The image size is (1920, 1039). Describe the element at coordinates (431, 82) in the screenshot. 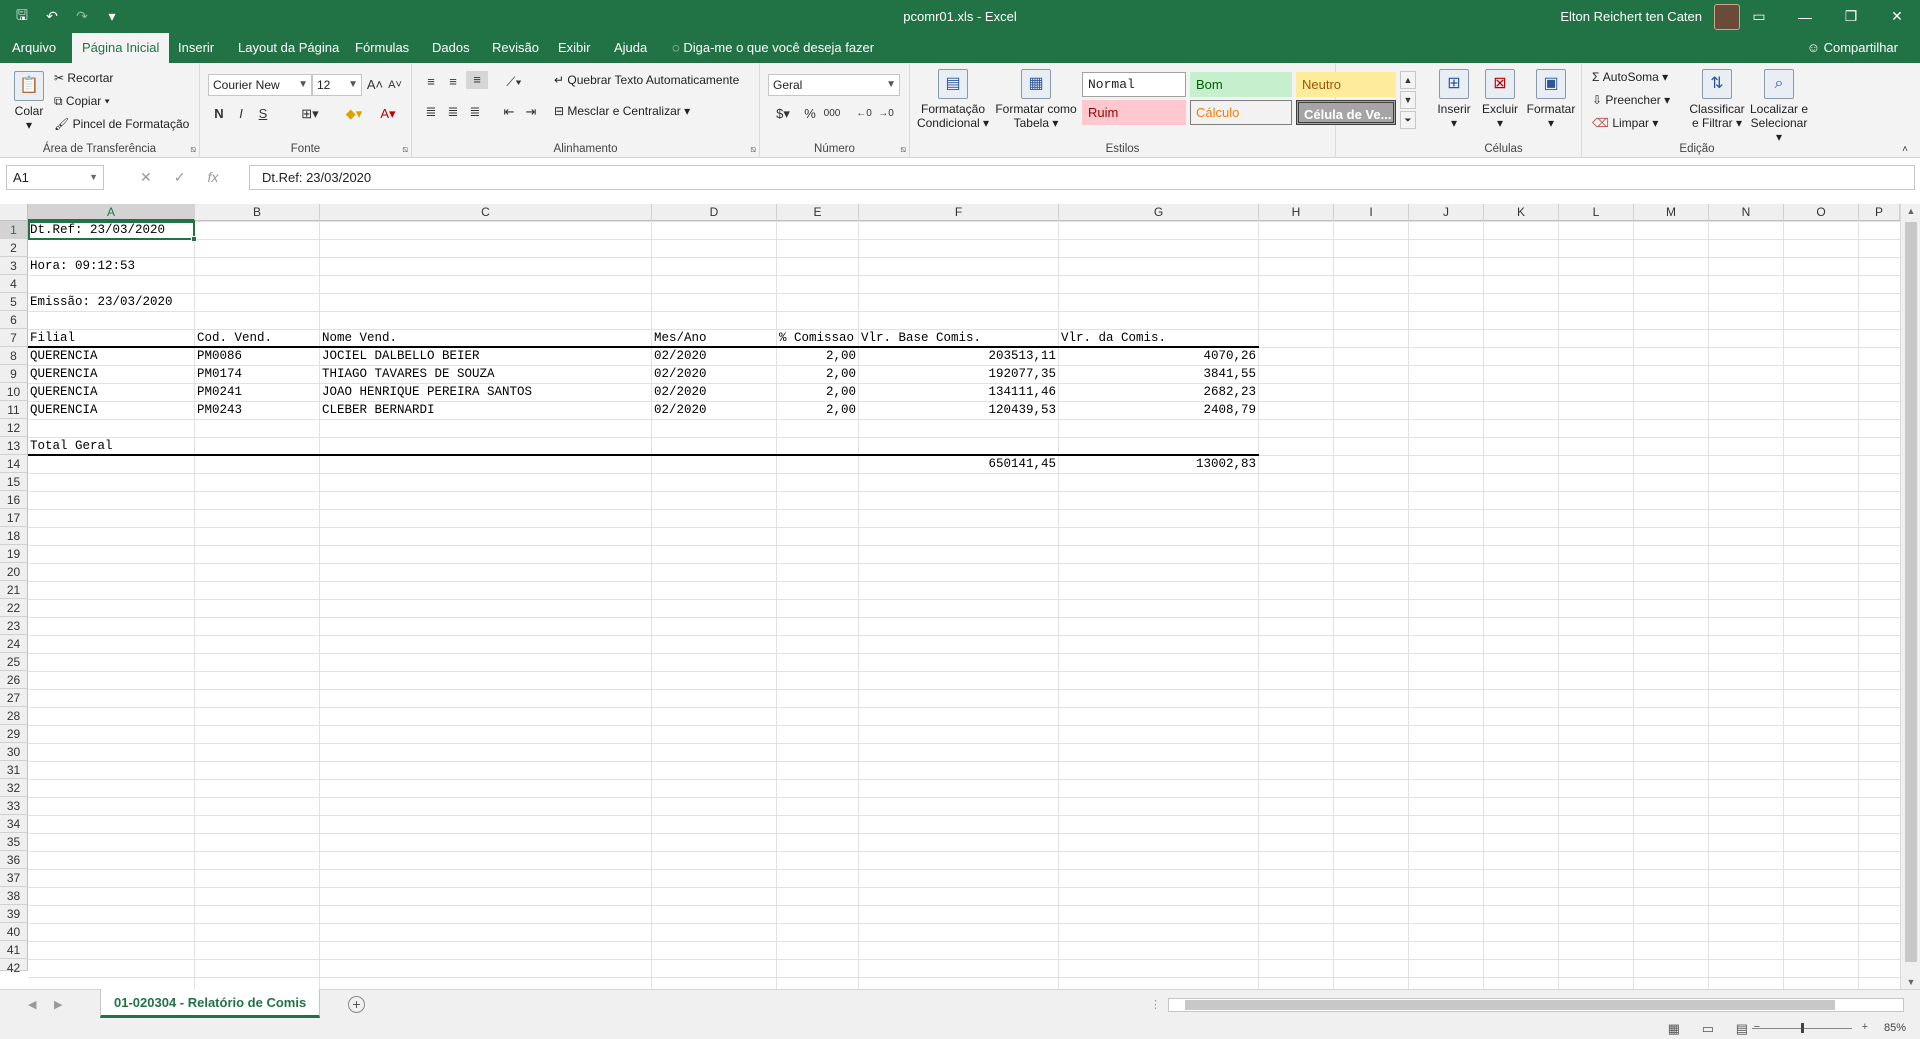

I see `align-top-icon: ≡` at that location.